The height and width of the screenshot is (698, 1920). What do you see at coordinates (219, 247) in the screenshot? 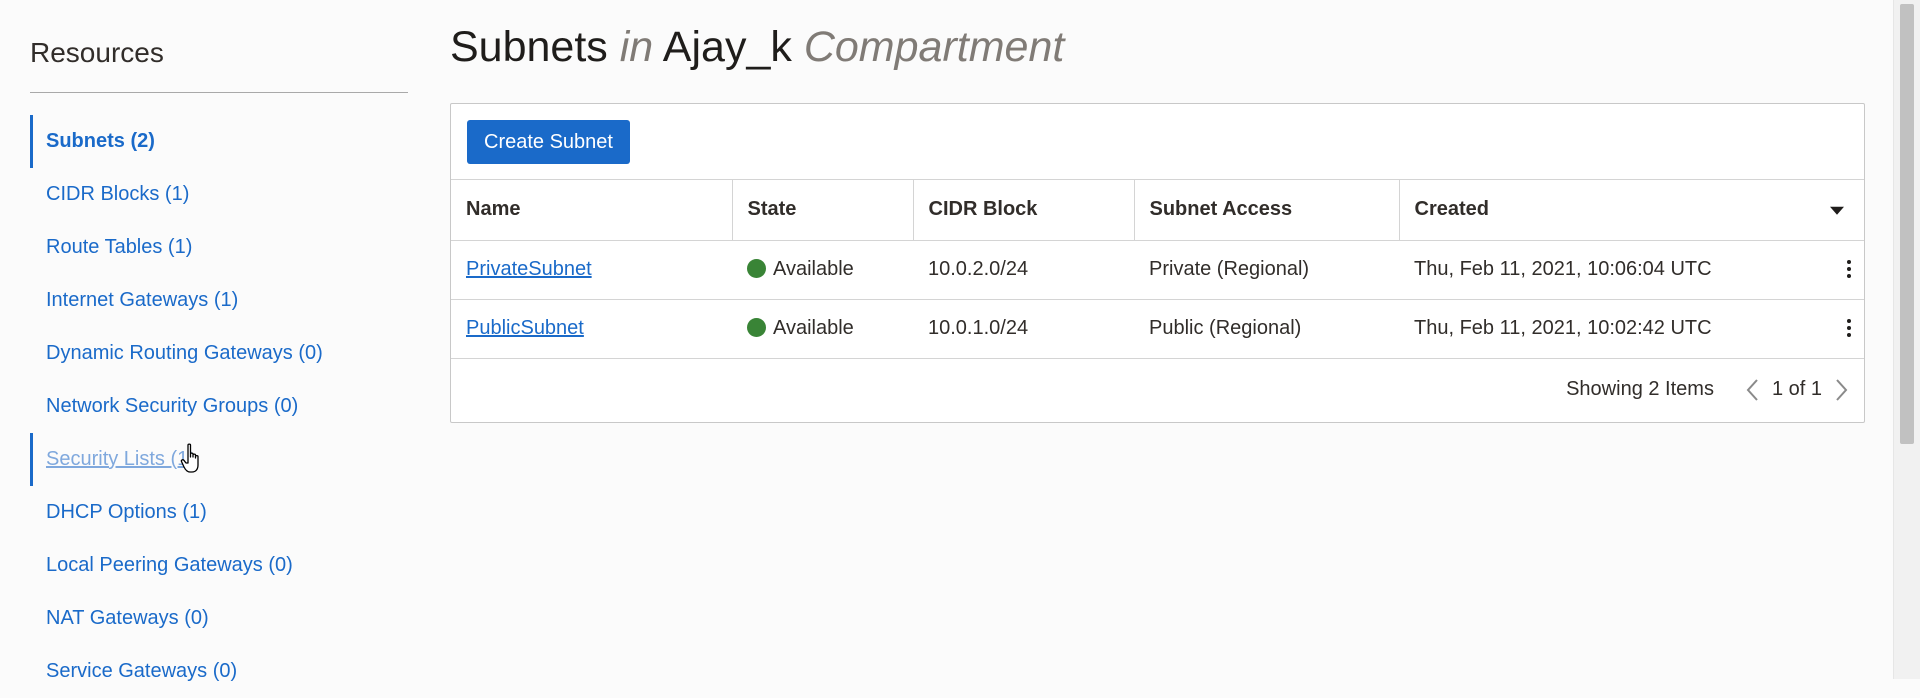
I see `sidebar-item-route-tables: Route Tables (1)` at bounding box center [219, 247].